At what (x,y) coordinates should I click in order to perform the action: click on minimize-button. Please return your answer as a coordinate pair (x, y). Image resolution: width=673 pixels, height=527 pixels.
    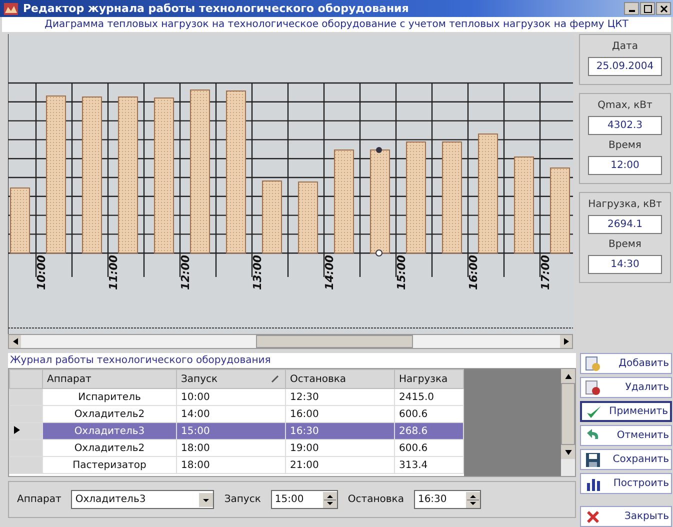
    Looking at the image, I should click on (631, 8).